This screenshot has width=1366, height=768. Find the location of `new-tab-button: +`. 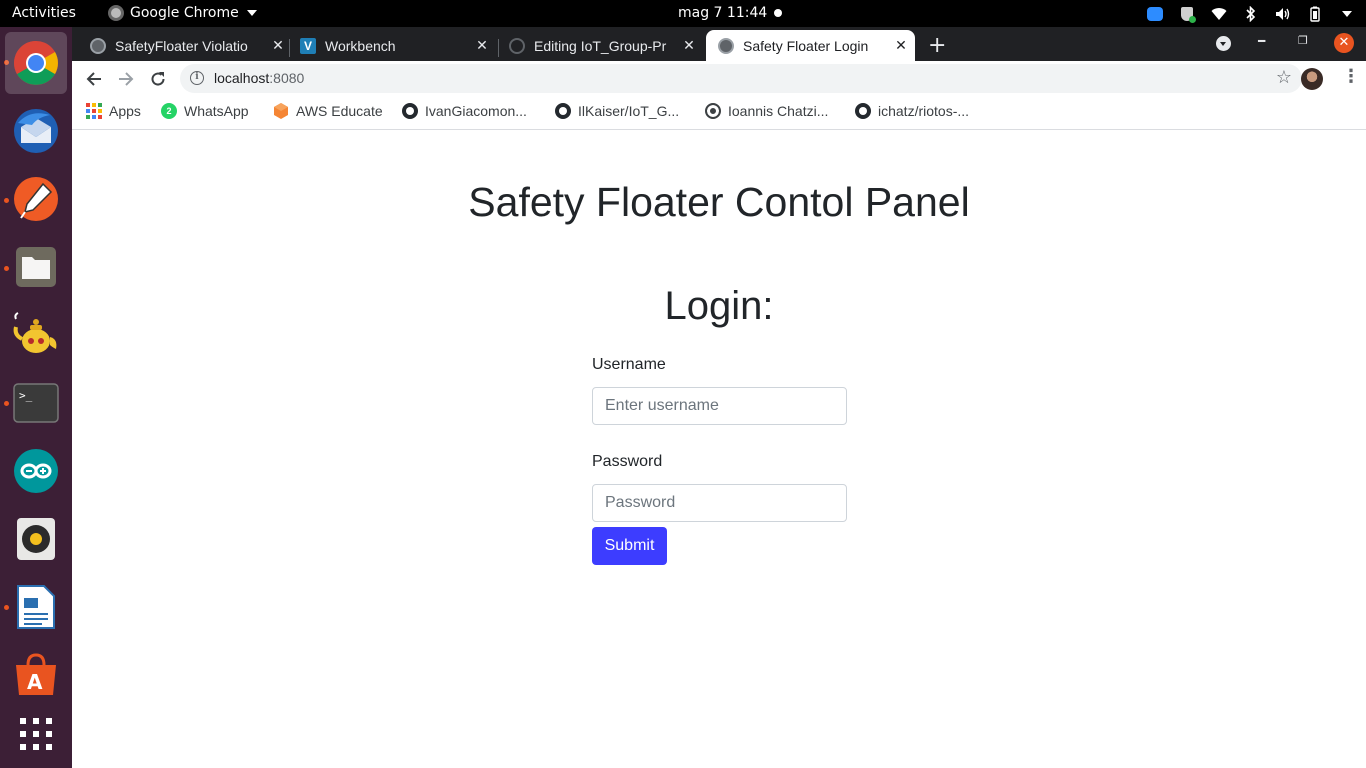

new-tab-button: + is located at coordinates (937, 45).